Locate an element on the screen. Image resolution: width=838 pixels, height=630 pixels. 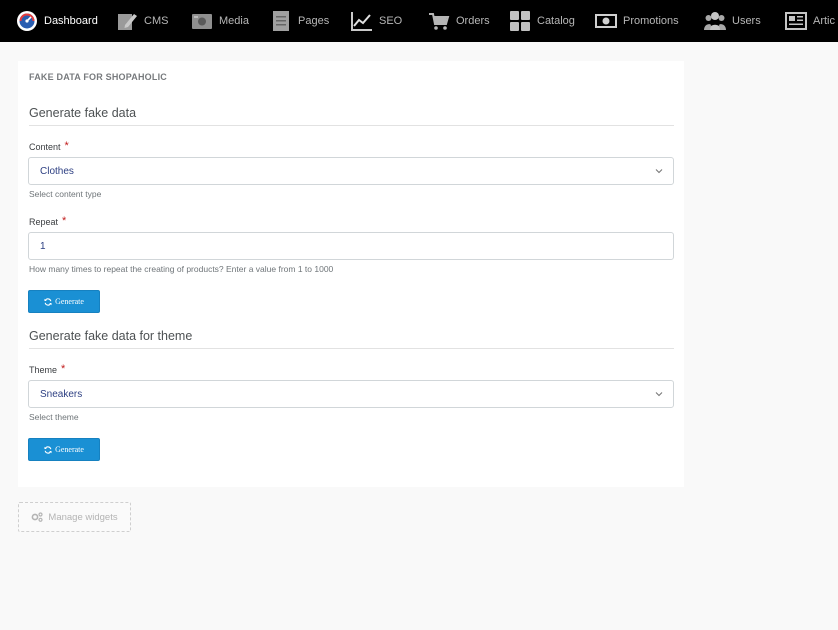
widget-title: FAKE DATA FOR SHOPAHOLIC is located at coordinates (98, 77).